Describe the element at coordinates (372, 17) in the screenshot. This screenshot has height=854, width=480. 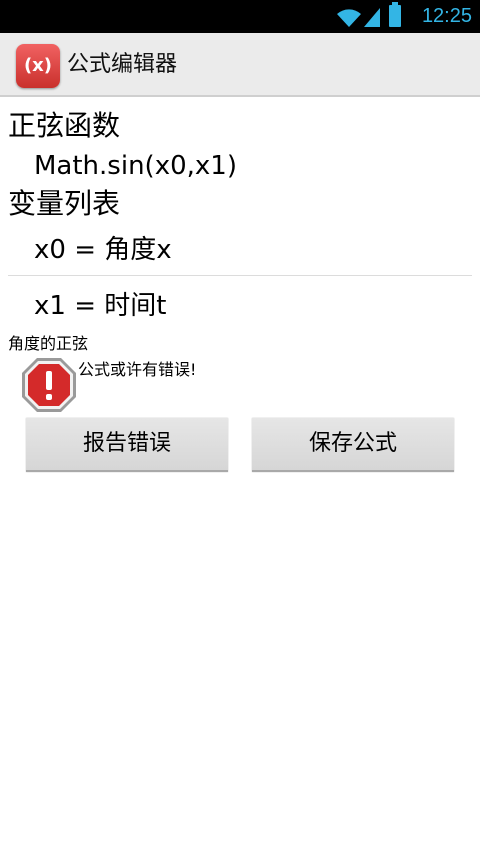
I see `signal-icon` at that location.